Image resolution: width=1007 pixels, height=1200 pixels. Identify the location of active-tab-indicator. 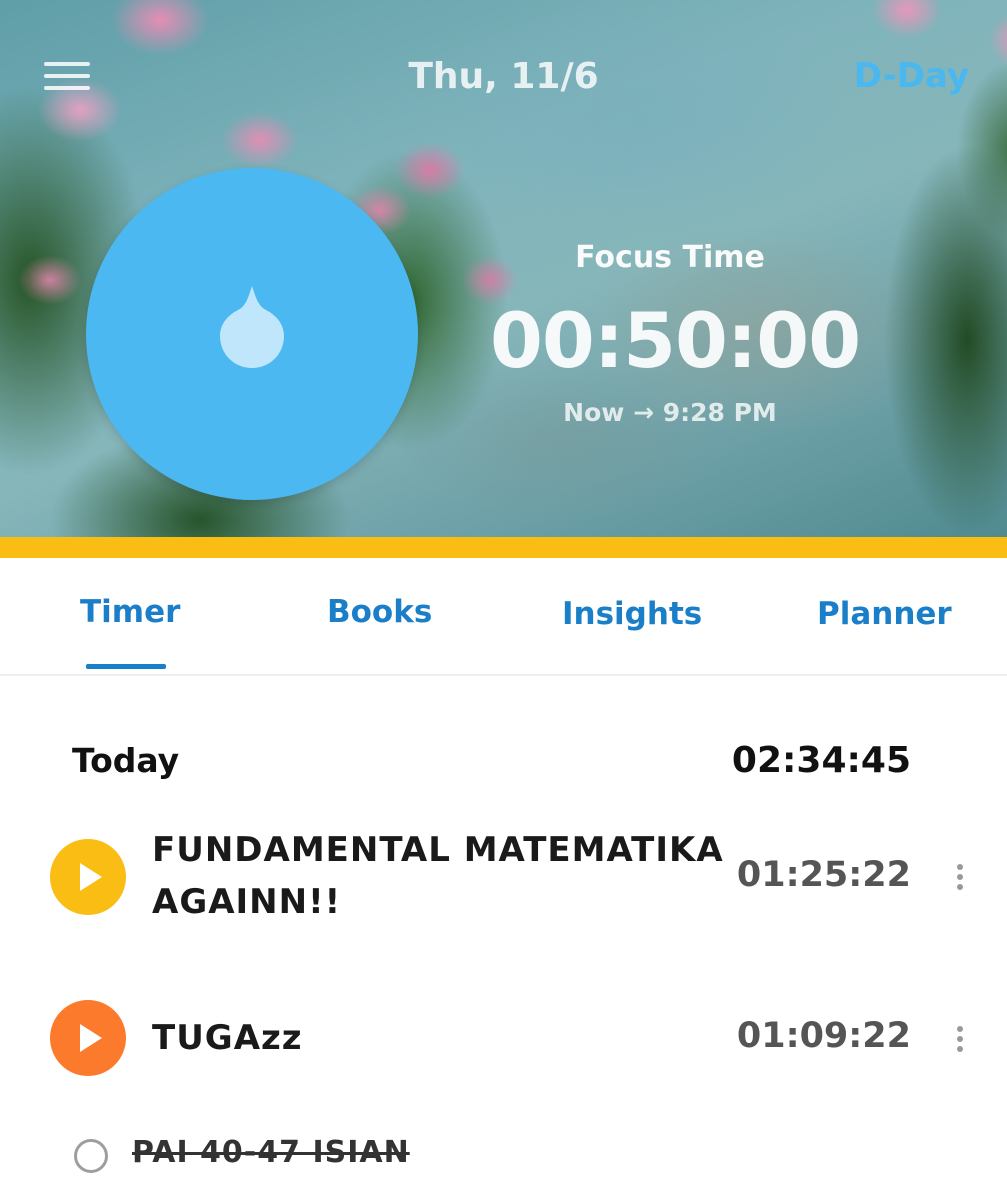
(126, 666).